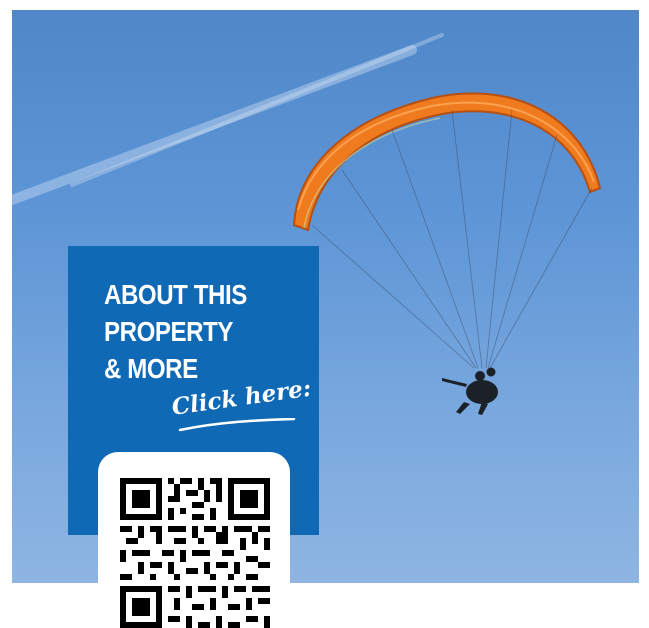 The image size is (649, 628). Describe the element at coordinates (175, 294) in the screenshot. I see `promo-heading-line: ABOUT THIS` at that location.